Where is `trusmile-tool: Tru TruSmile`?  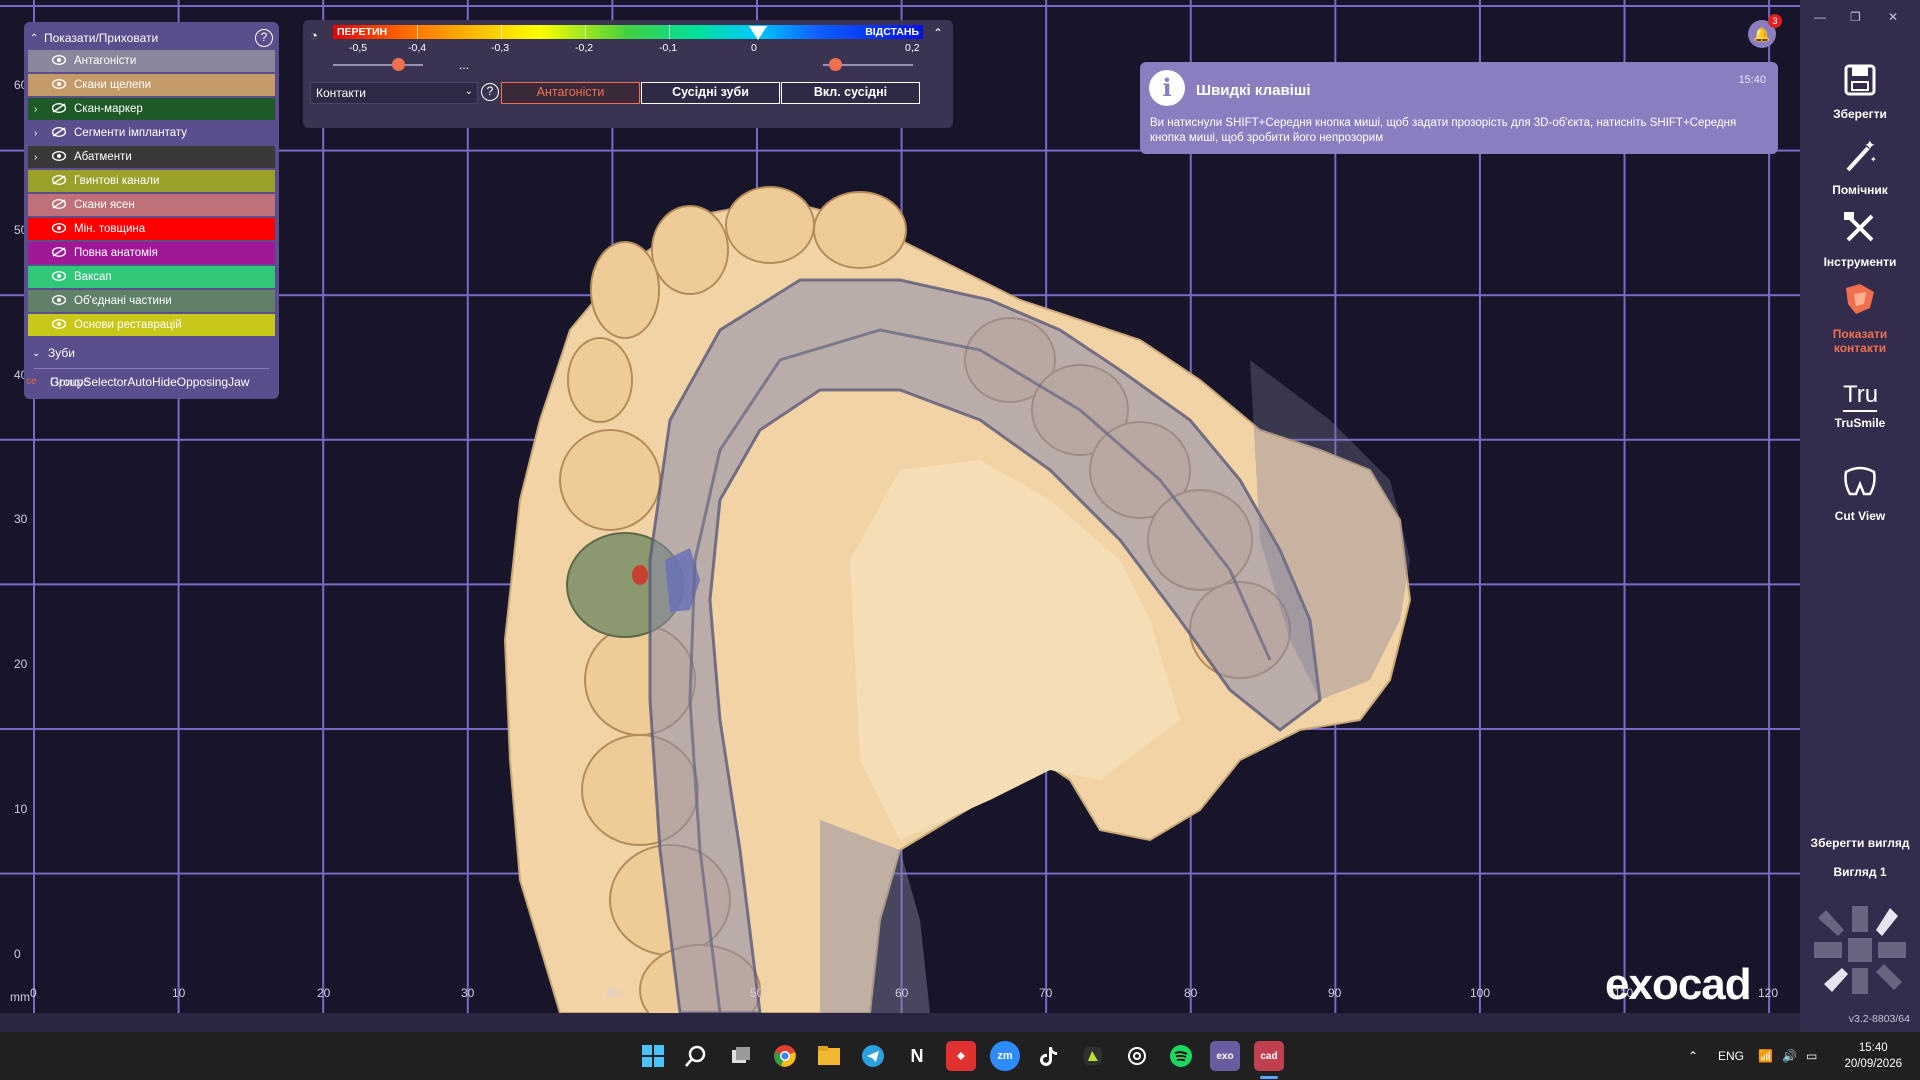
trusmile-tool: Tru TruSmile is located at coordinates (1860, 405).